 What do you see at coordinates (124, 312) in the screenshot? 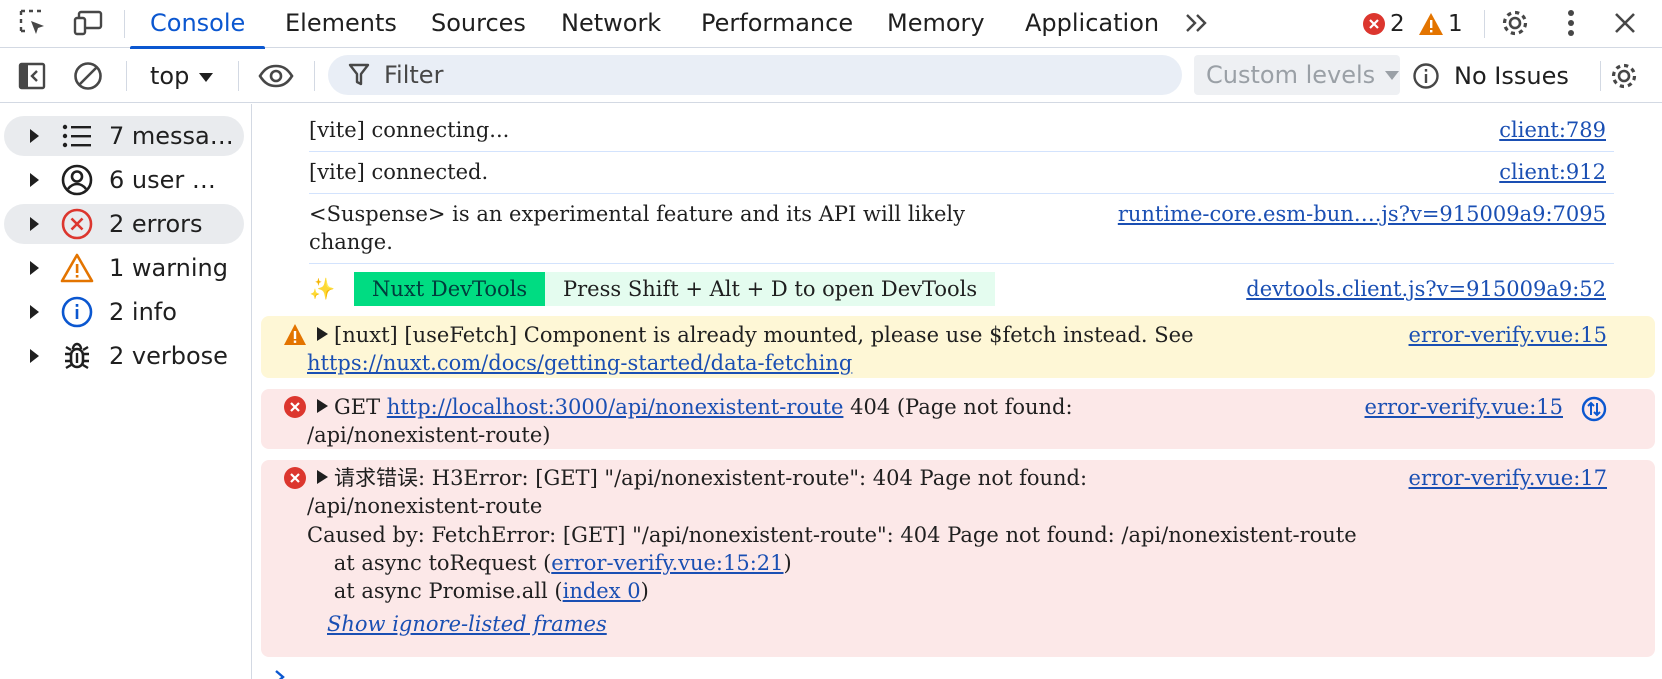
I see `sidebar-item-info: 2 info` at bounding box center [124, 312].